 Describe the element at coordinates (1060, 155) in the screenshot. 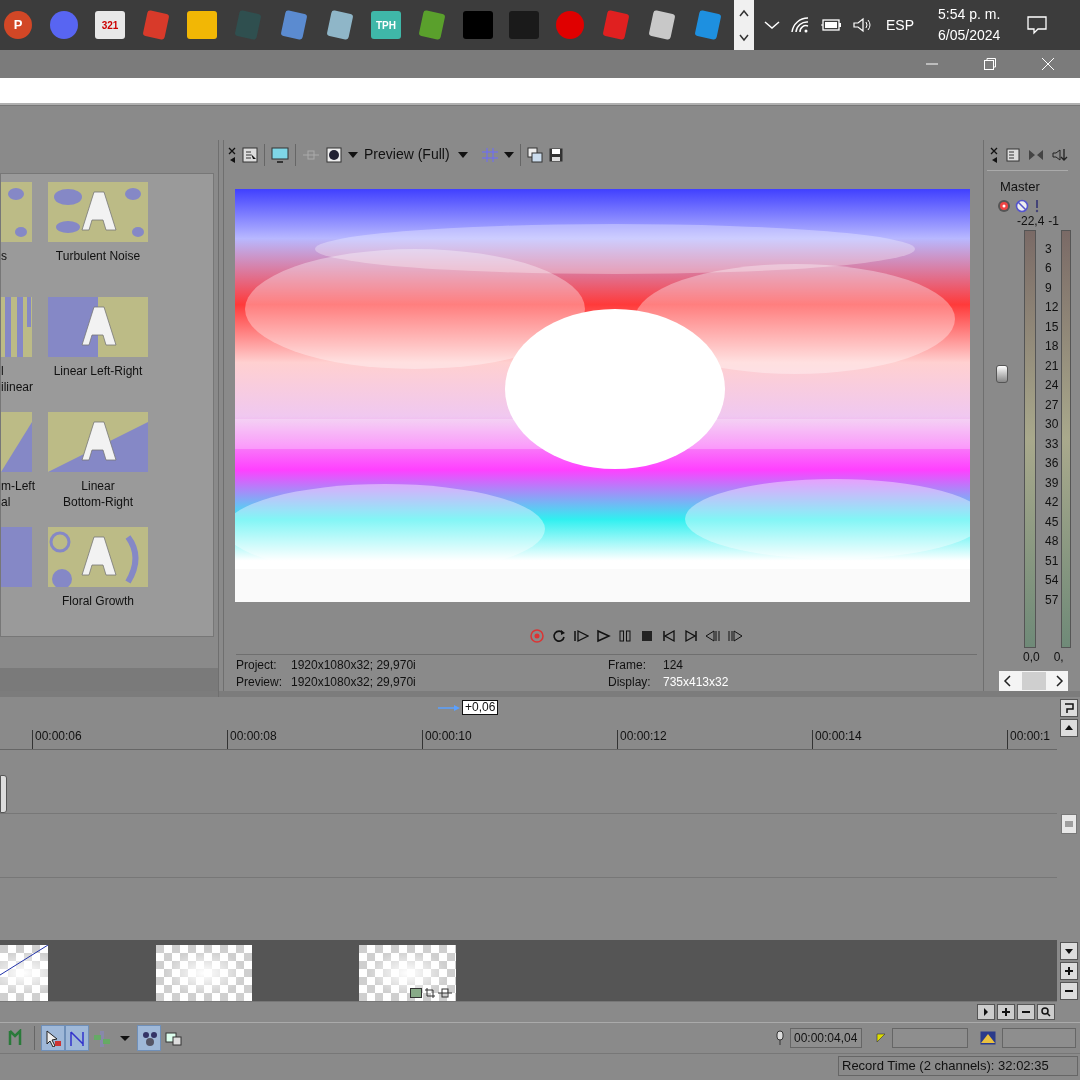

I see `dim-output-icon` at that location.